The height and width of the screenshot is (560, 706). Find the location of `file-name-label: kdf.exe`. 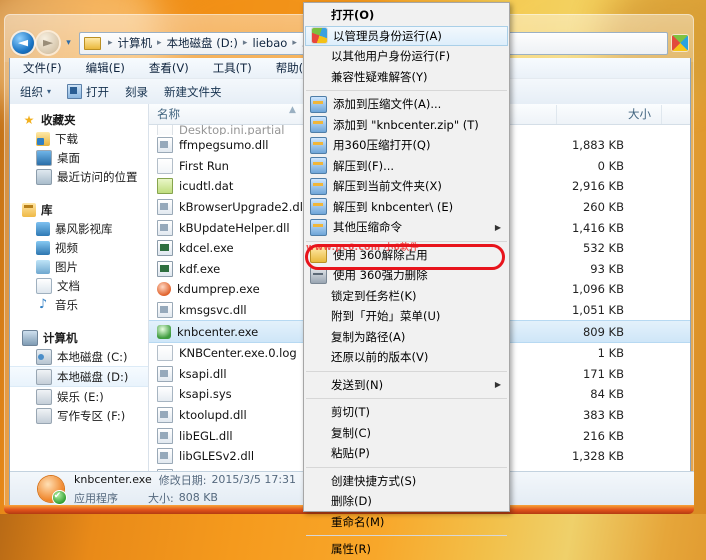

file-name-label: kdf.exe is located at coordinates (200, 268).